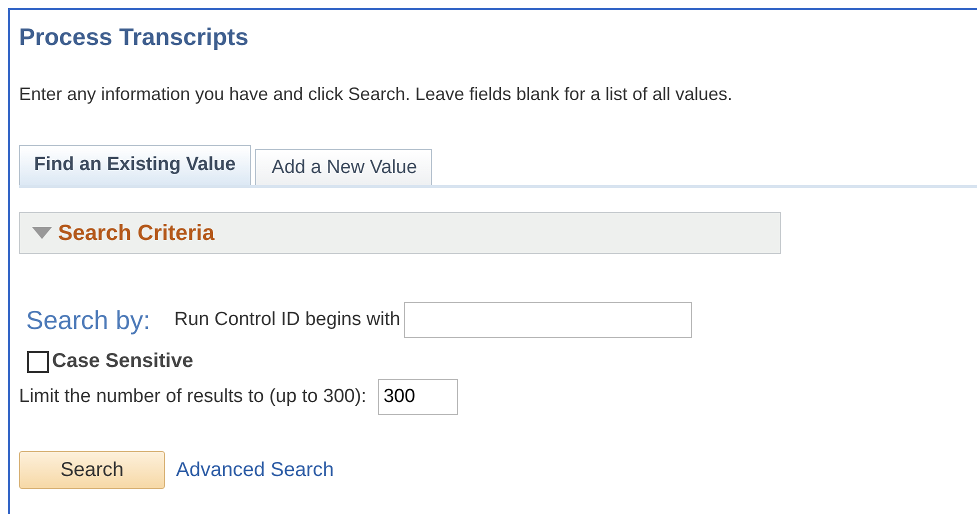  I want to click on instructions-text: Enter any information you have and click Search. Leave fields blank for a list of all values., so click(376, 94).